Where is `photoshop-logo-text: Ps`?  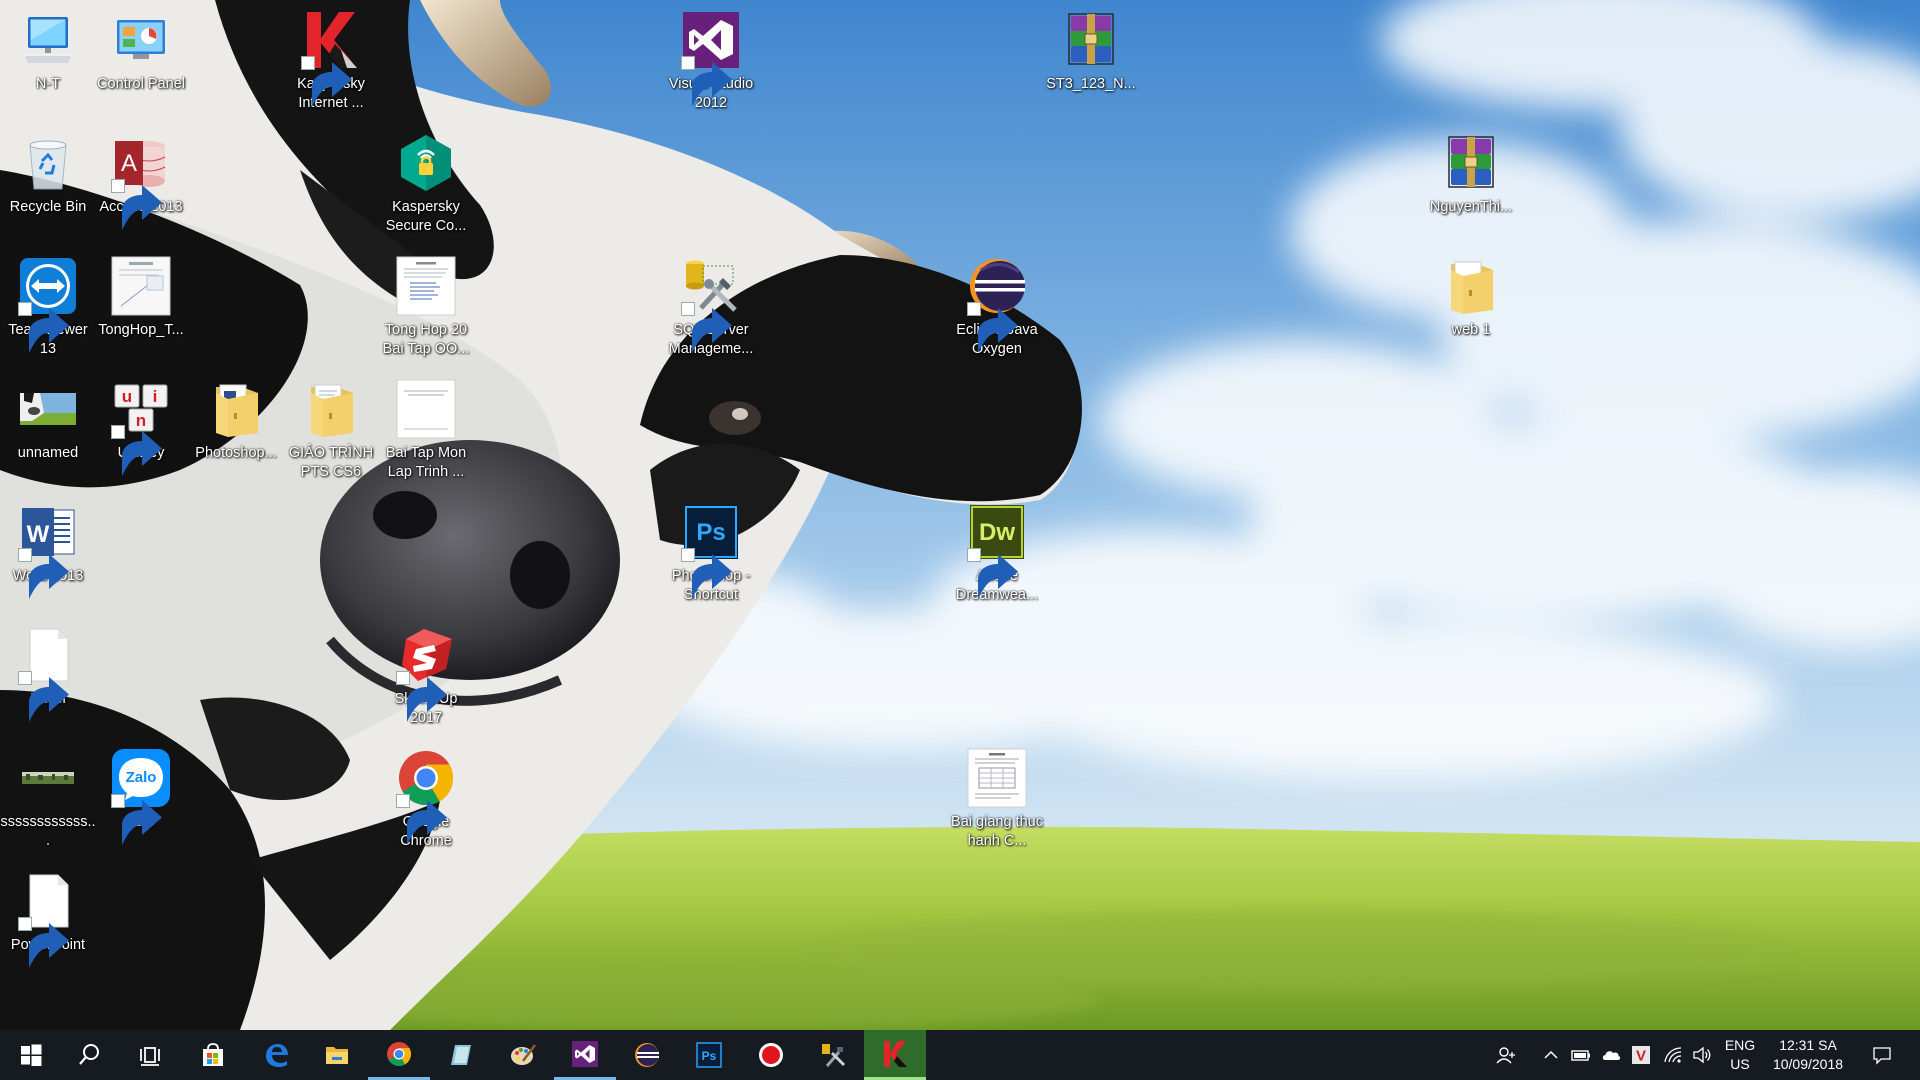
photoshop-logo-text: Ps is located at coordinates (710, 532).